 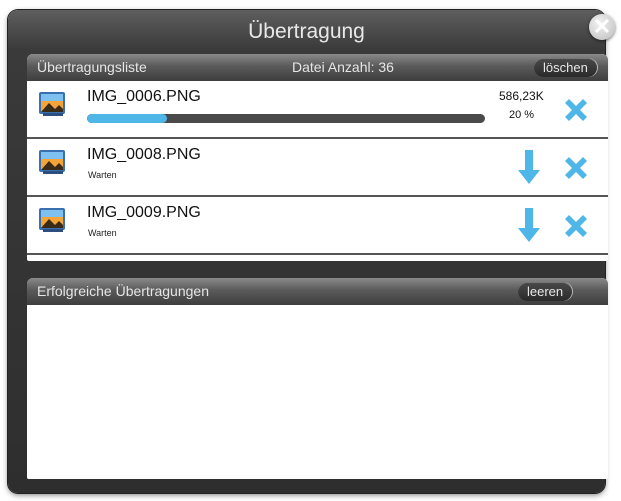 I want to click on clear-button: leeren, so click(x=545, y=291).